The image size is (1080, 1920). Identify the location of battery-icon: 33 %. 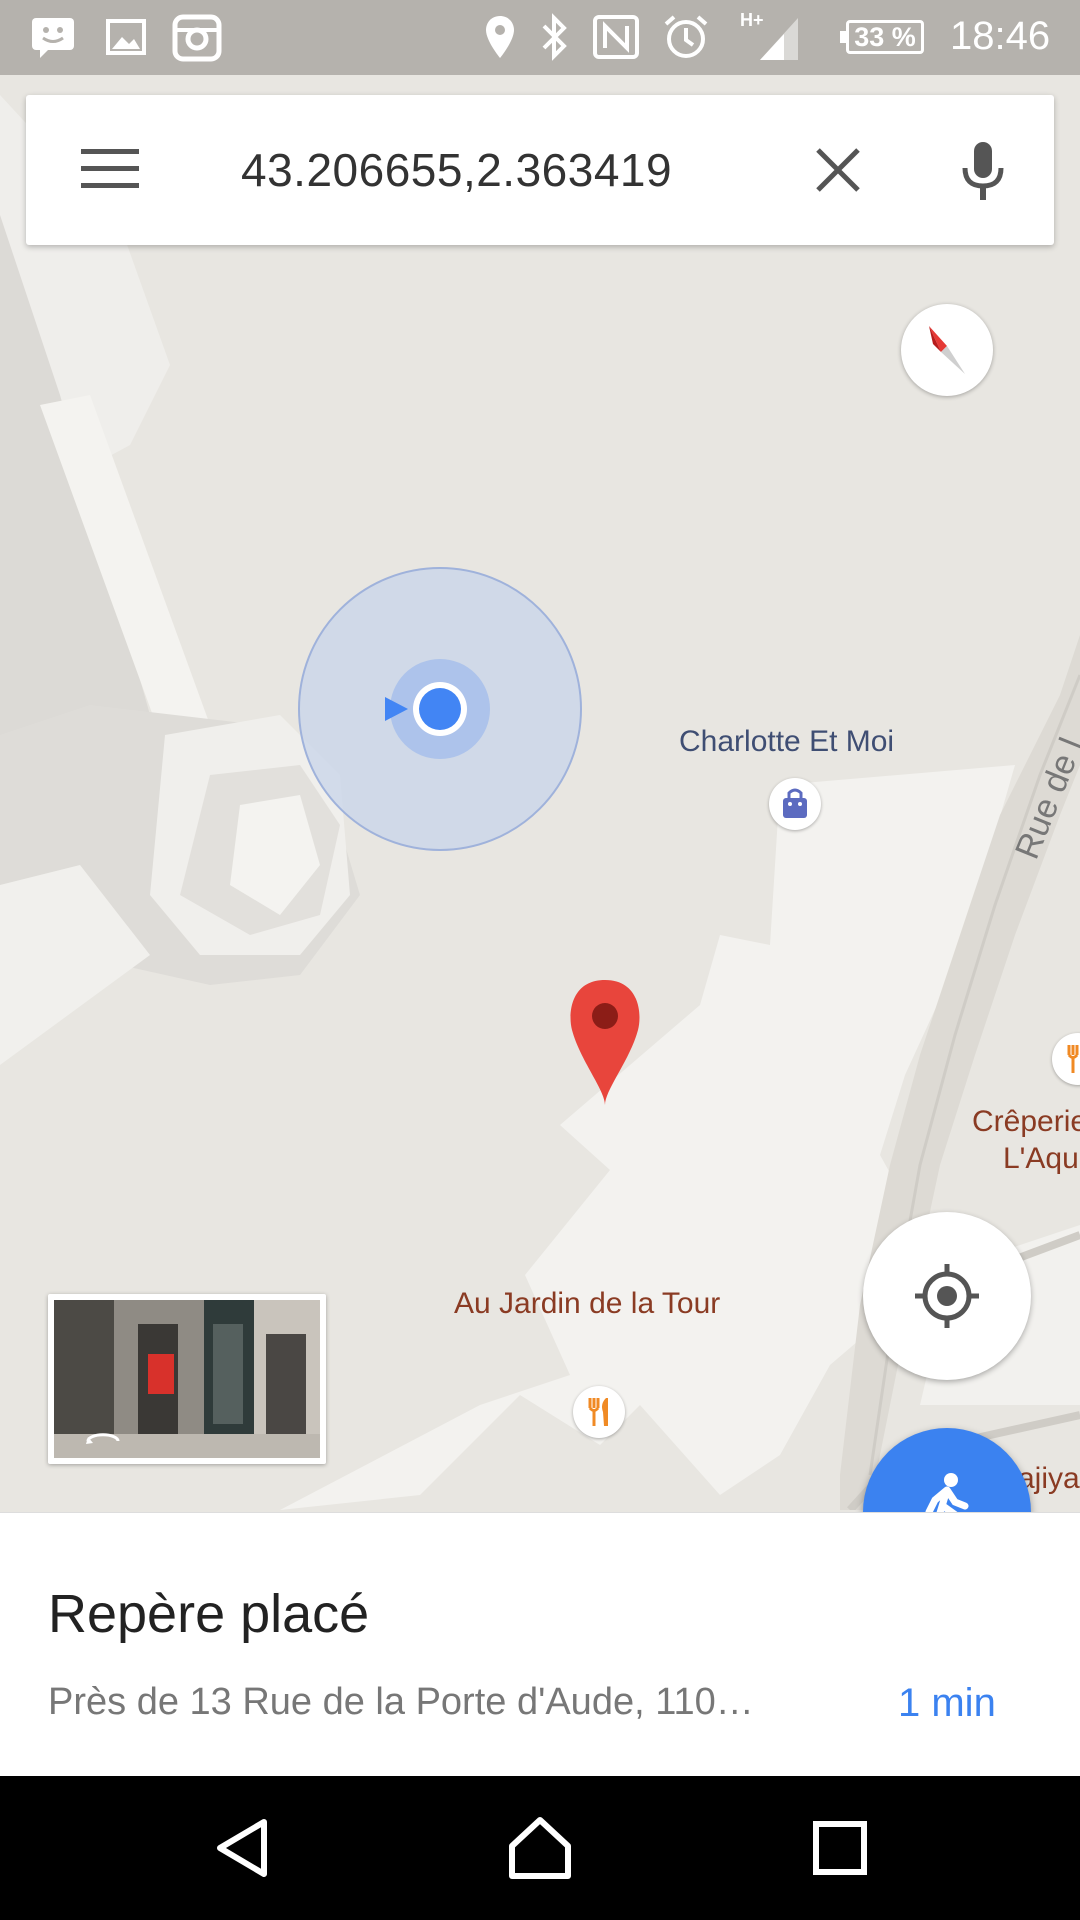
(882, 37).